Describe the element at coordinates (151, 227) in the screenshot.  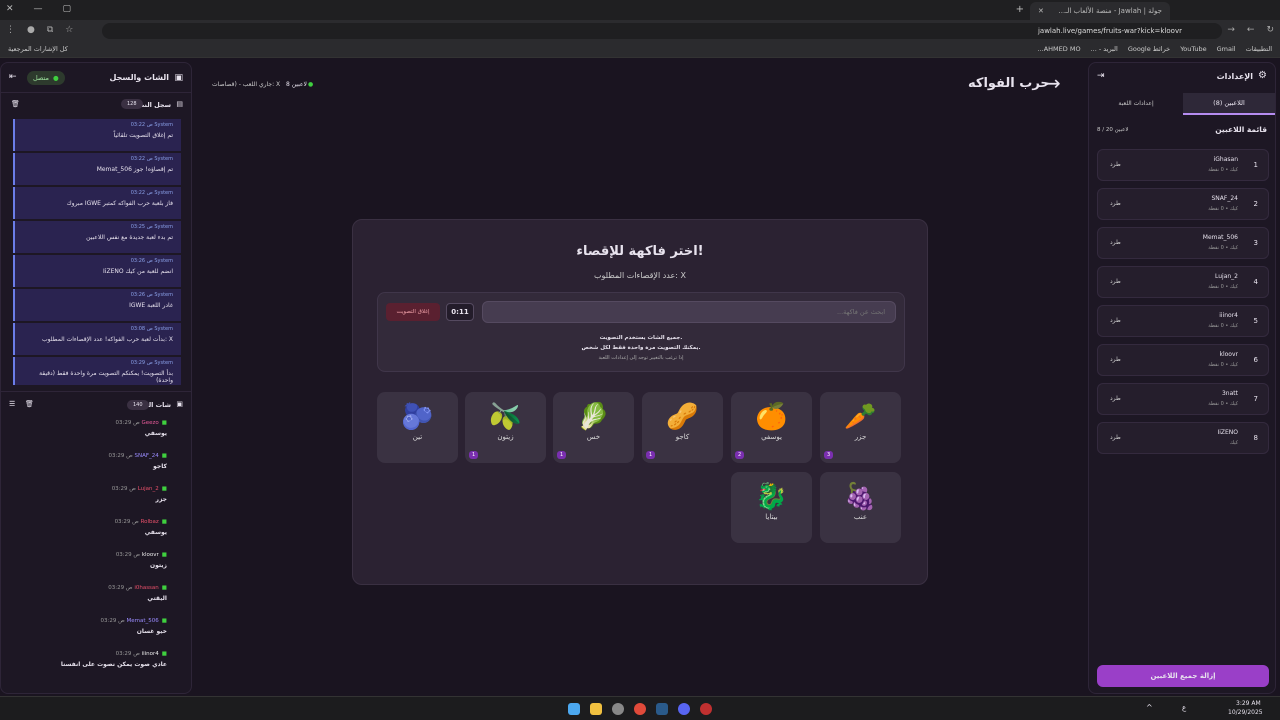
I see `log-meta: 03:25 ص System` at that location.